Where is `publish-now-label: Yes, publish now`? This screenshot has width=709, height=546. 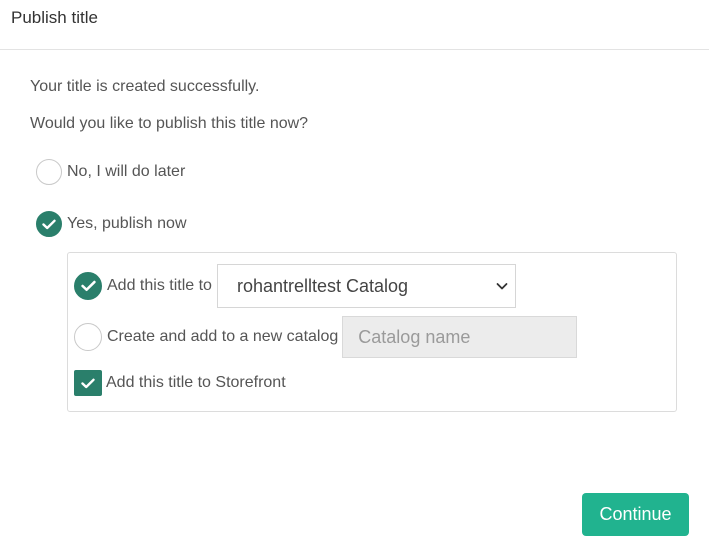 publish-now-label: Yes, publish now is located at coordinates (127, 223).